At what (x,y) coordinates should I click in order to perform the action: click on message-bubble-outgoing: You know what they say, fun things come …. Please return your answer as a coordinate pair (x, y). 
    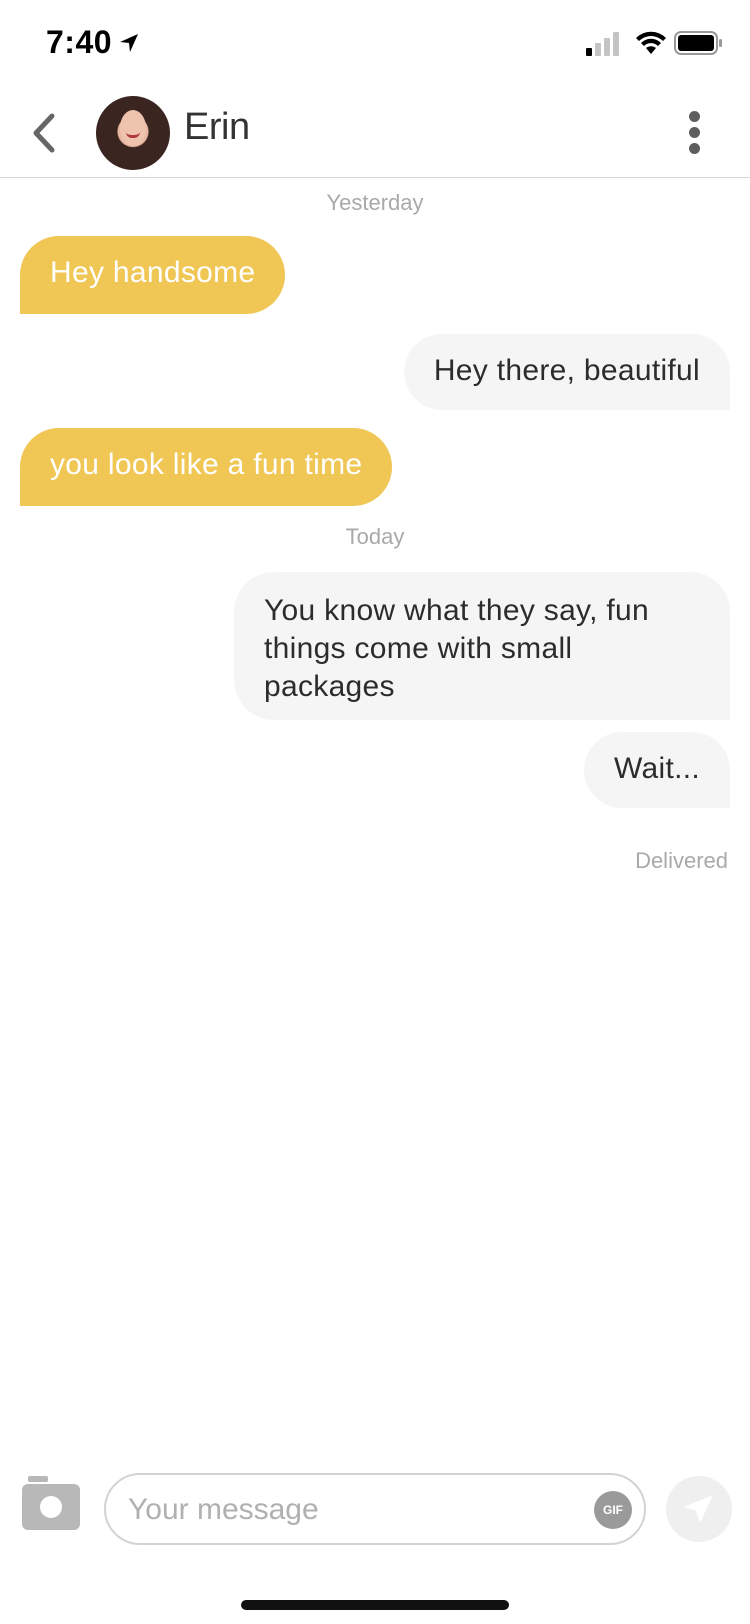
    Looking at the image, I should click on (482, 646).